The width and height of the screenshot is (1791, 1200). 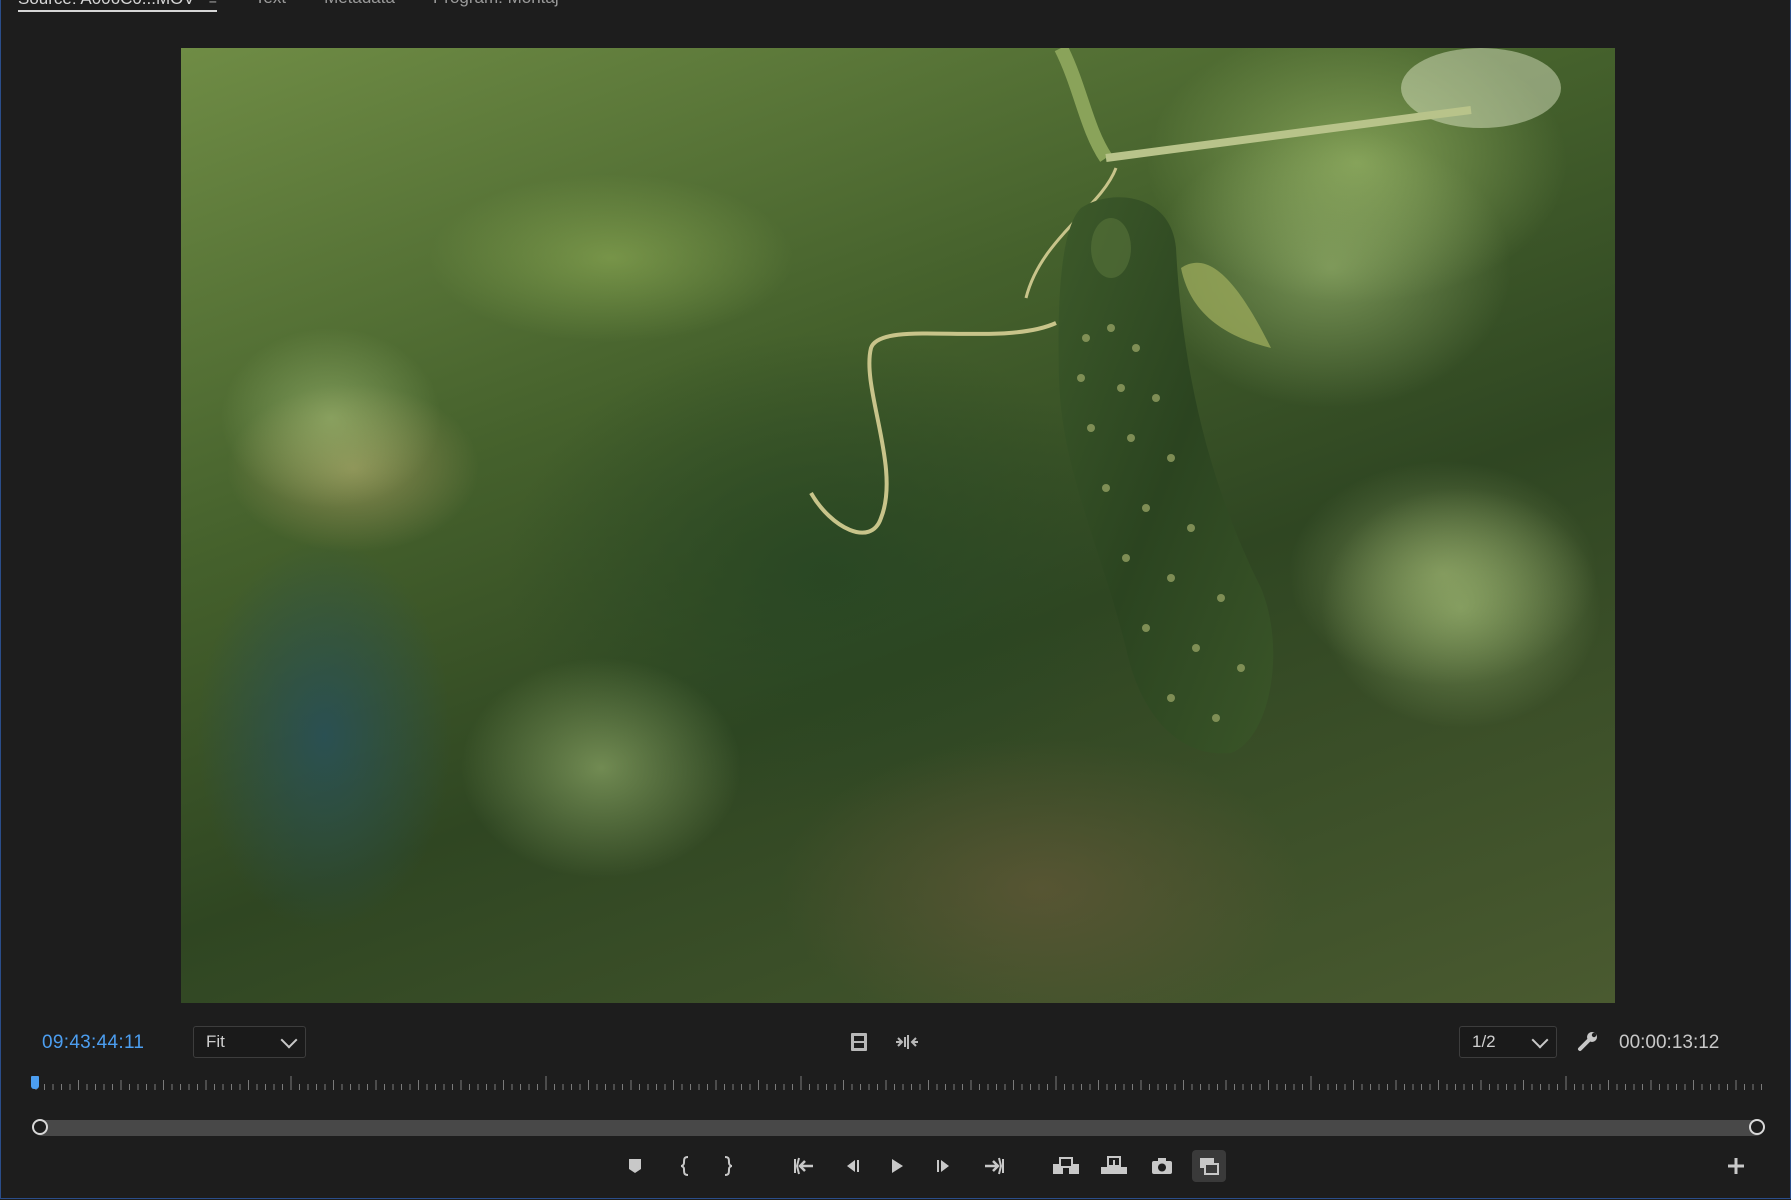 I want to click on export-frame-button, so click(x=1162, y=1166).